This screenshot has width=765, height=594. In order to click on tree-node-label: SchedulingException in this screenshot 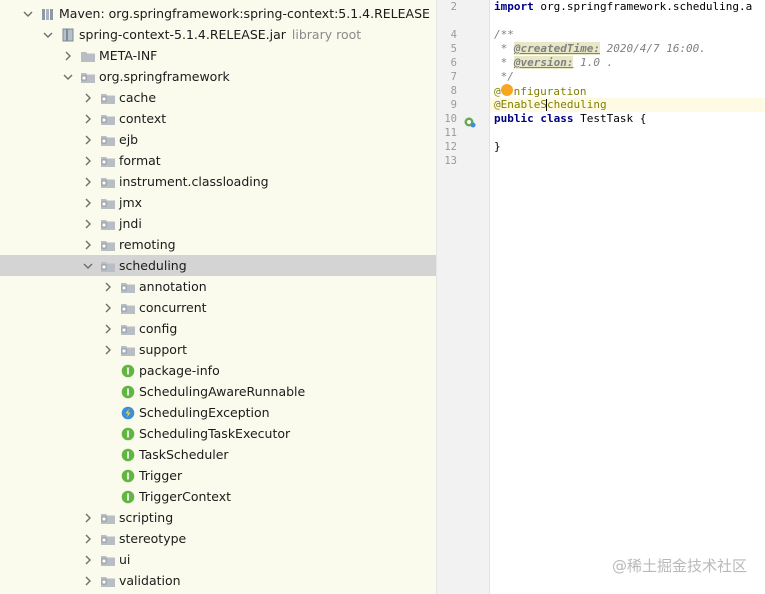, I will do `click(204, 412)`.